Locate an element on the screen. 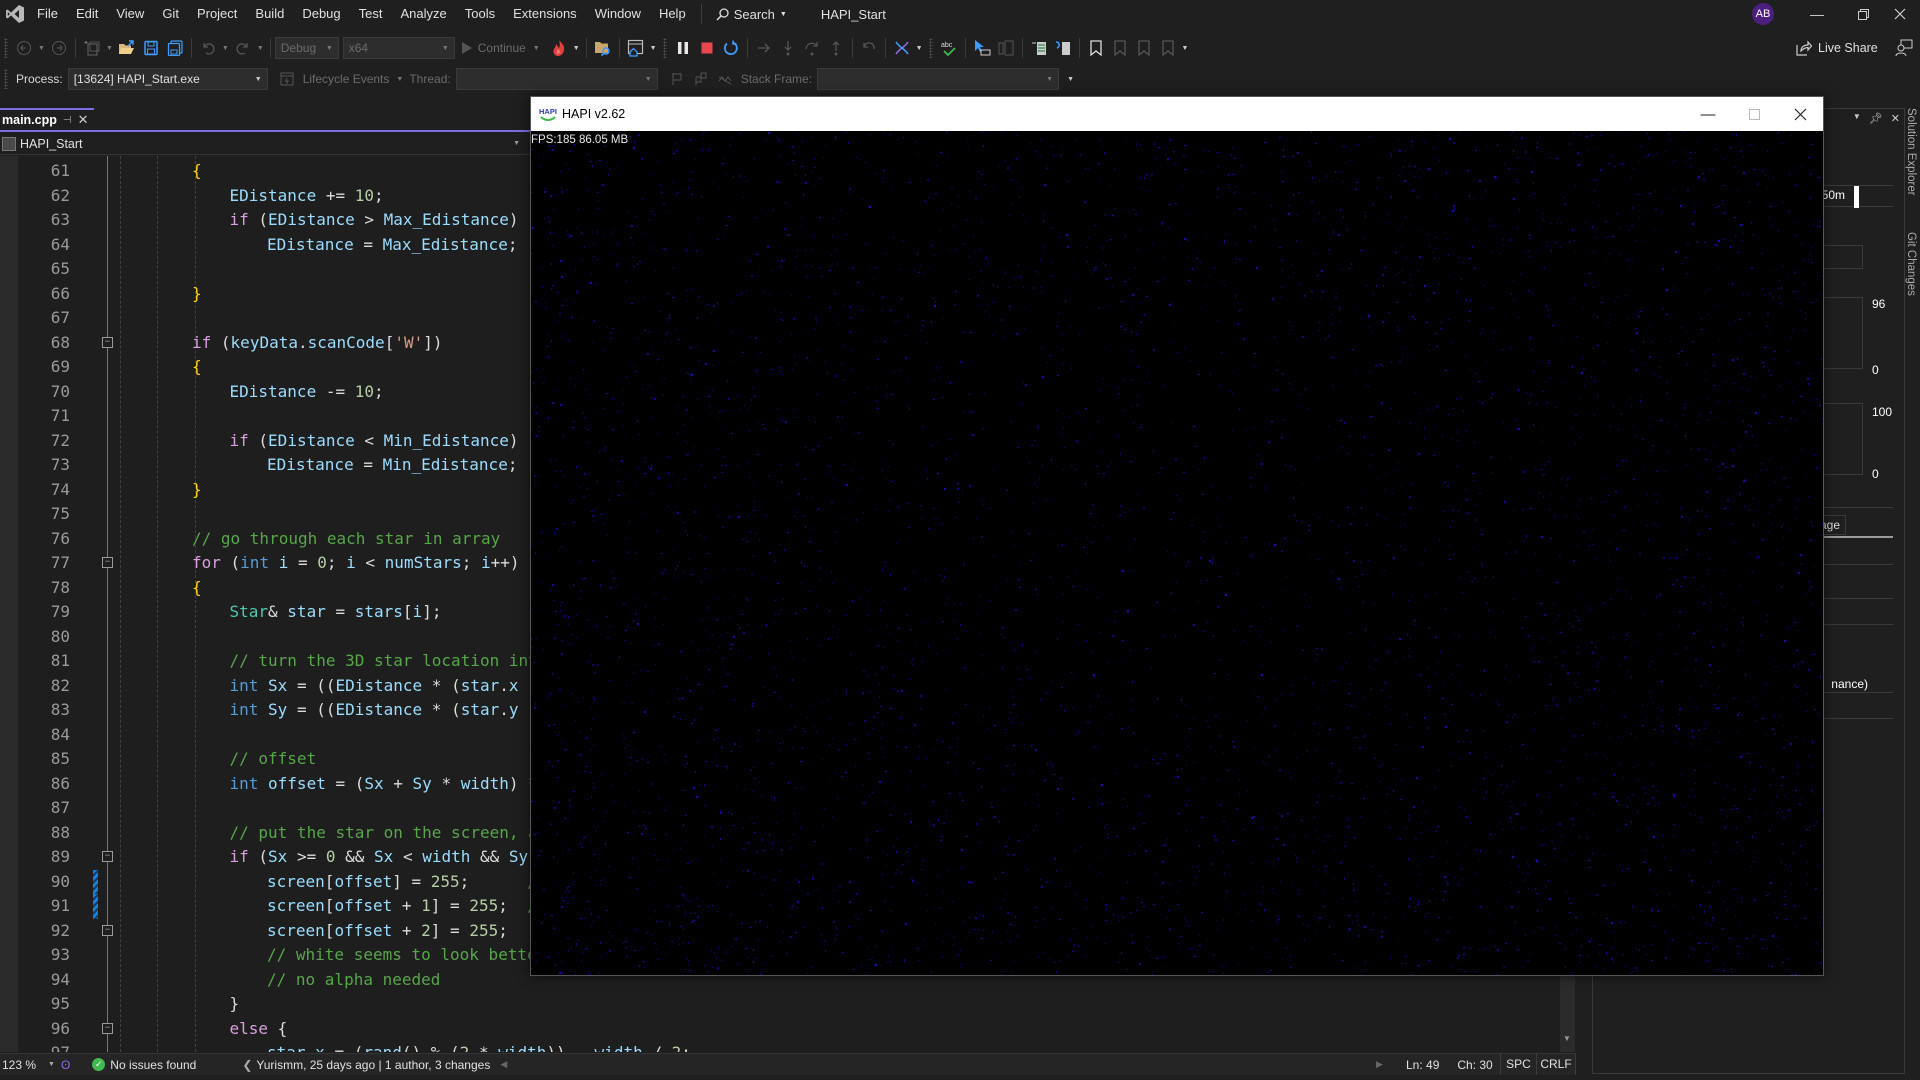  hot-reload-button is located at coordinates (559, 48).